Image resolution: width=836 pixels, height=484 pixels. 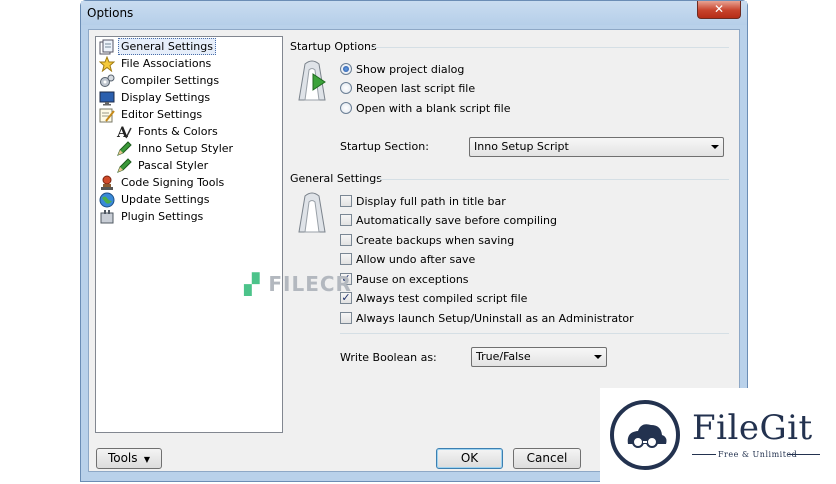 I want to click on filecr-watermark: ▞ FILECR, so click(x=298, y=284).